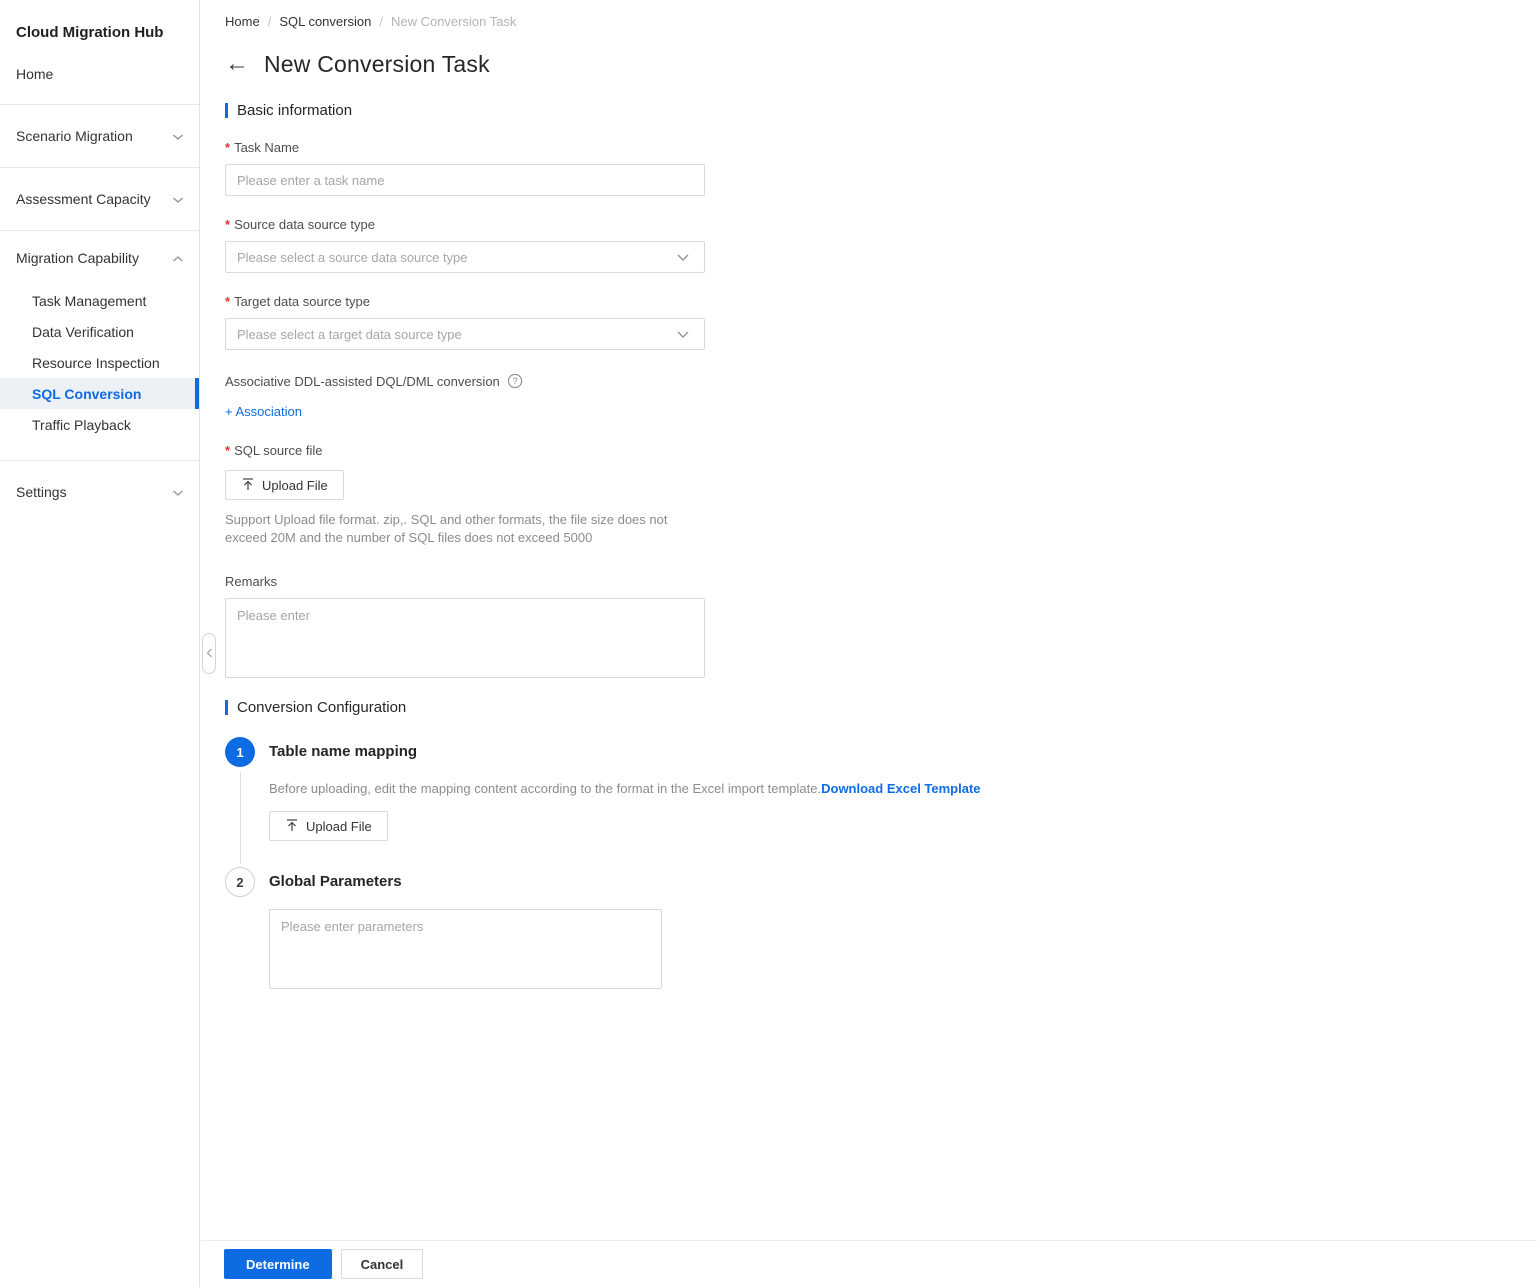  Describe the element at coordinates (99, 300) in the screenshot. I see `sidebar-item-task-management: Task Management` at that location.